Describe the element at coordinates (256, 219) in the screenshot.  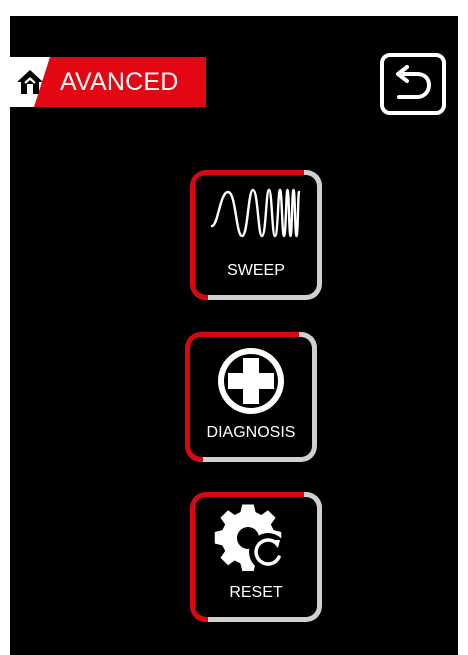
I see `sine-sweep-icon` at that location.